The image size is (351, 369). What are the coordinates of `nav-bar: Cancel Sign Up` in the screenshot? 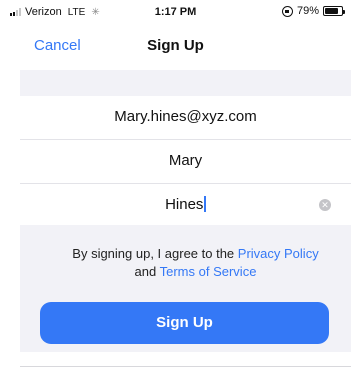 It's located at (175, 46).